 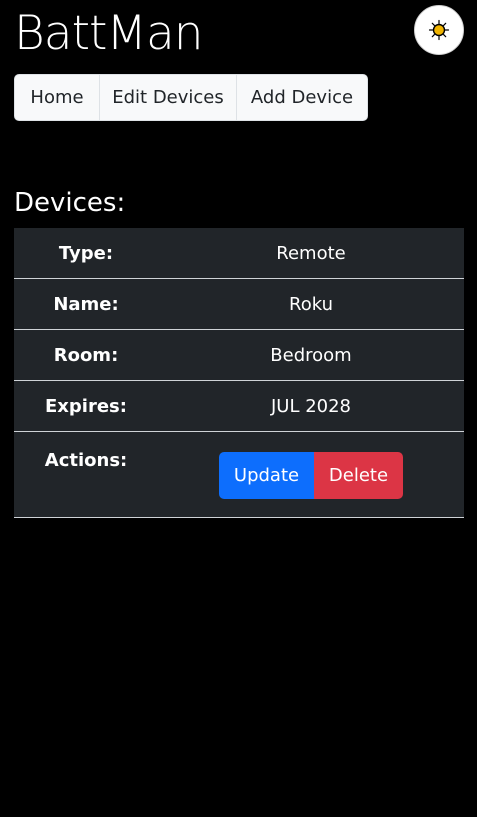 I want to click on delete-button: Delete, so click(x=358, y=475).